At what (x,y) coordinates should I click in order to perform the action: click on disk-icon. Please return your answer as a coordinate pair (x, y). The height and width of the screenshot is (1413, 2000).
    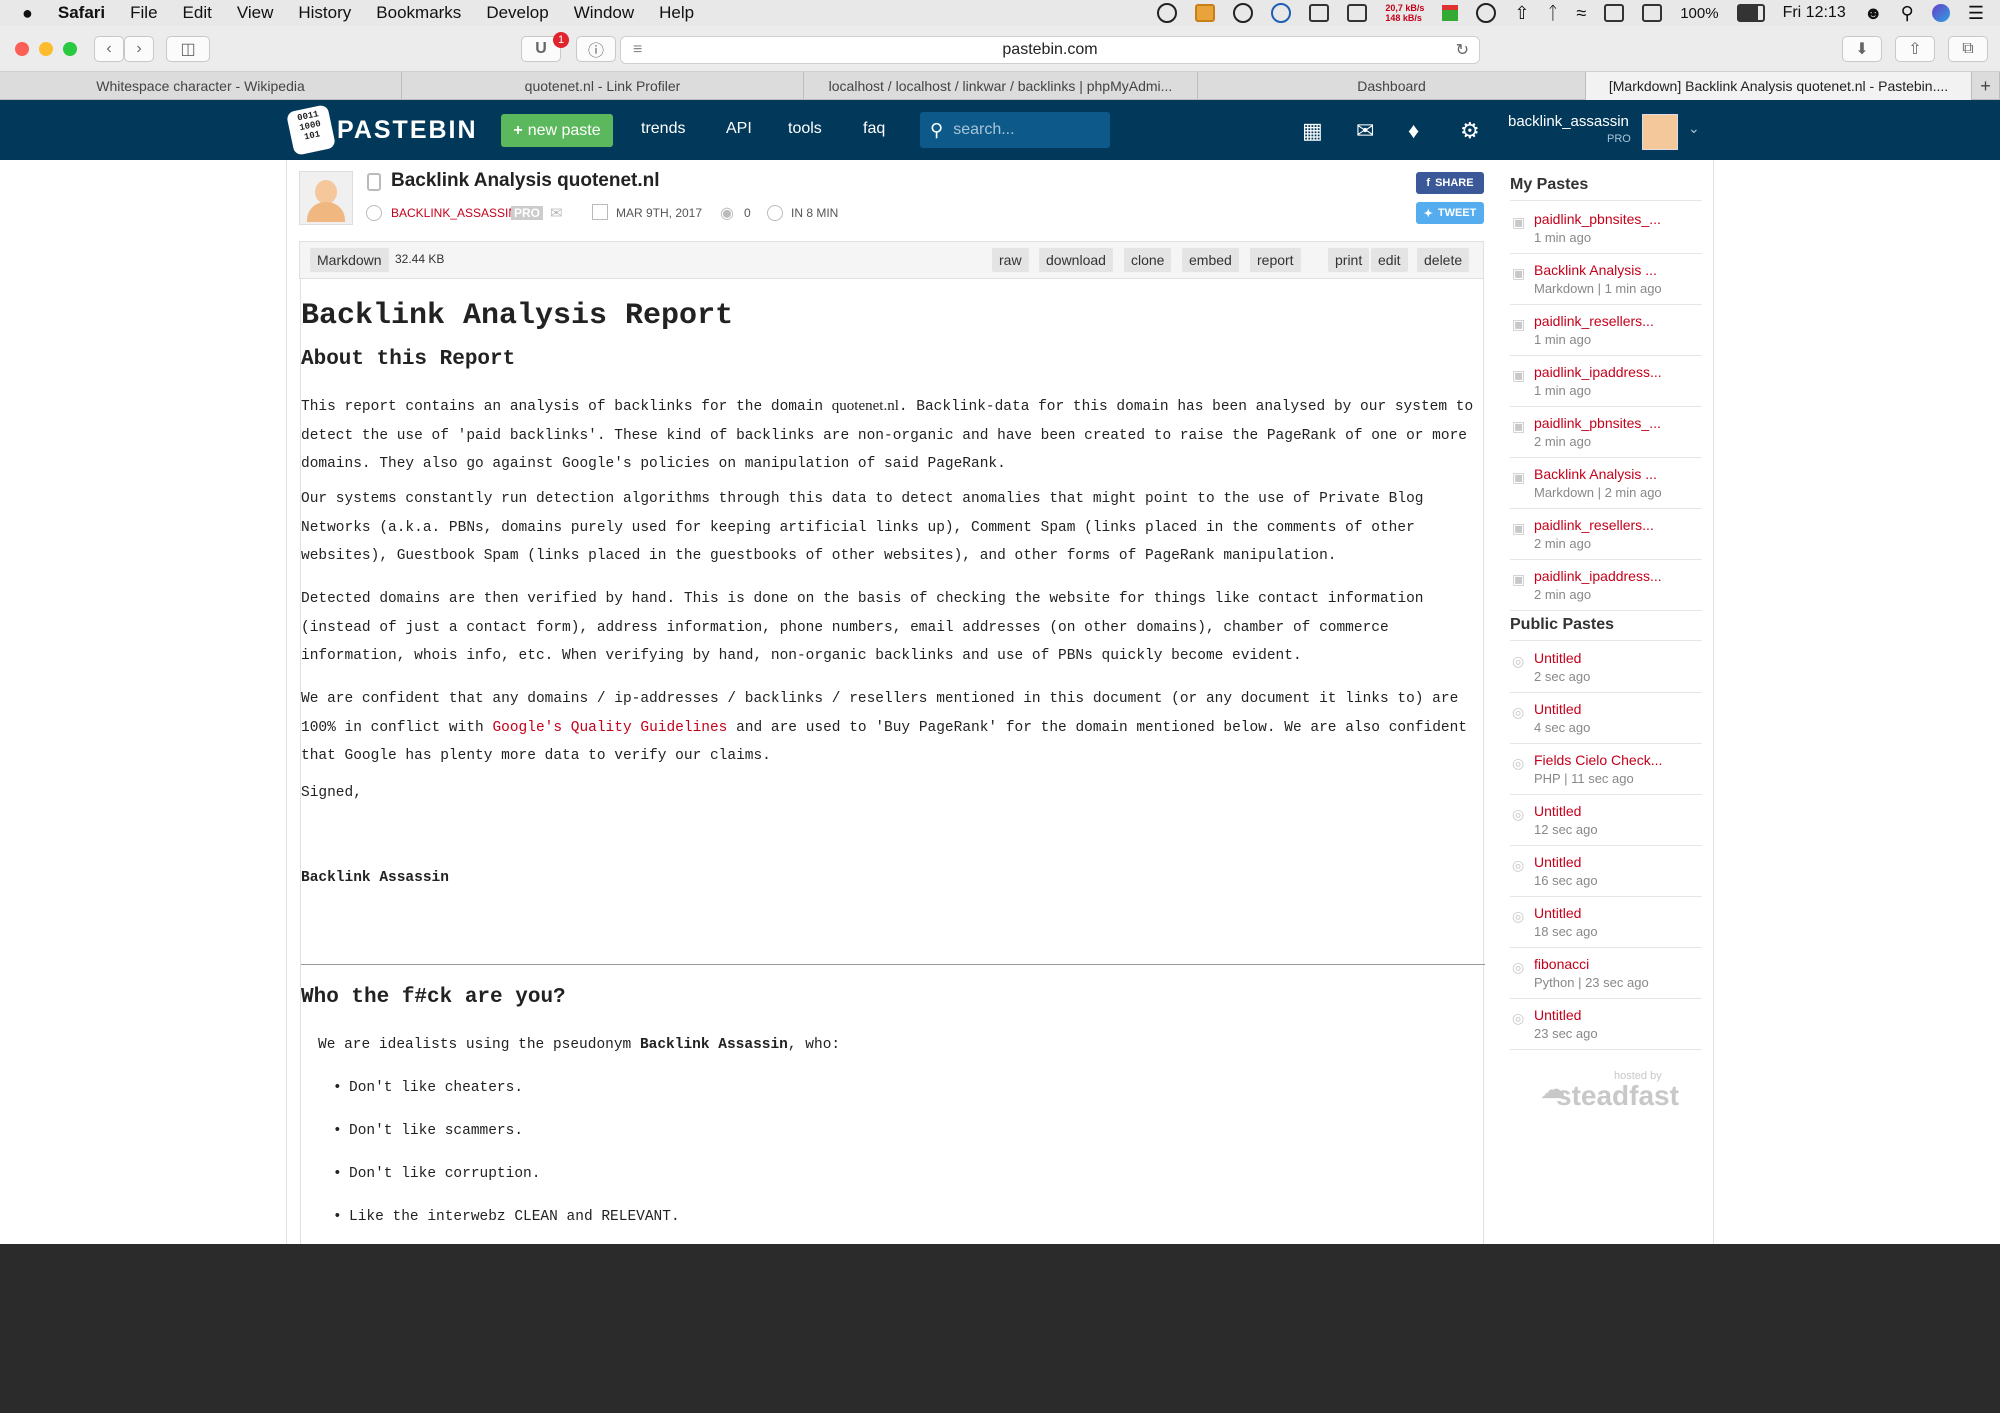
    Looking at the image, I should click on (1486, 13).